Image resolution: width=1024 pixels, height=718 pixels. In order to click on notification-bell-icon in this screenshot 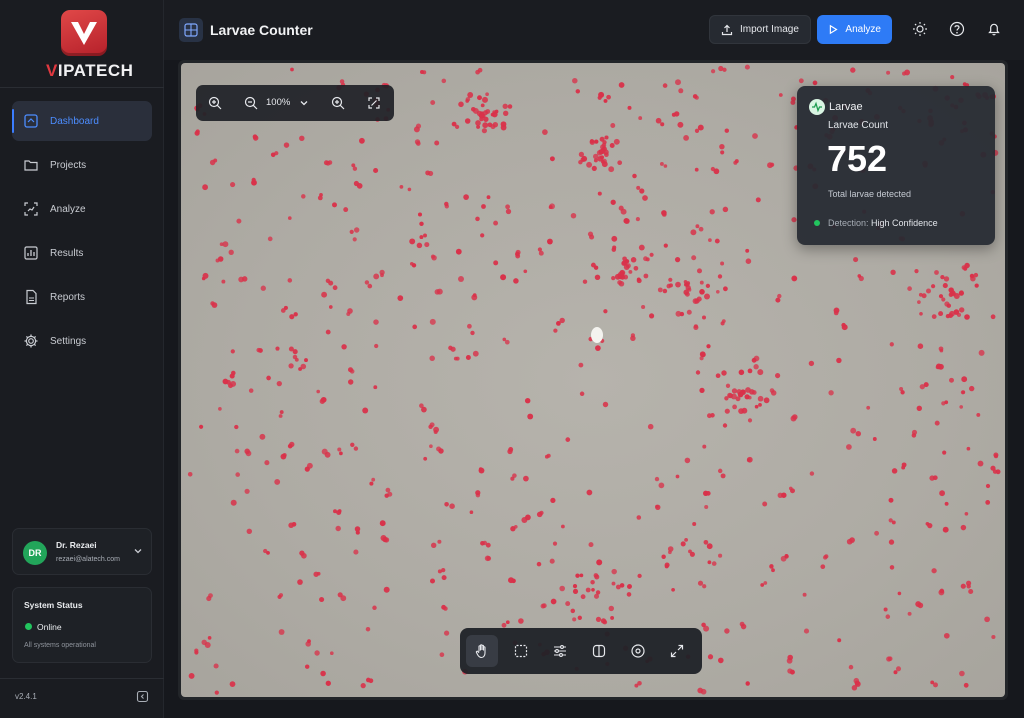, I will do `click(994, 29)`.